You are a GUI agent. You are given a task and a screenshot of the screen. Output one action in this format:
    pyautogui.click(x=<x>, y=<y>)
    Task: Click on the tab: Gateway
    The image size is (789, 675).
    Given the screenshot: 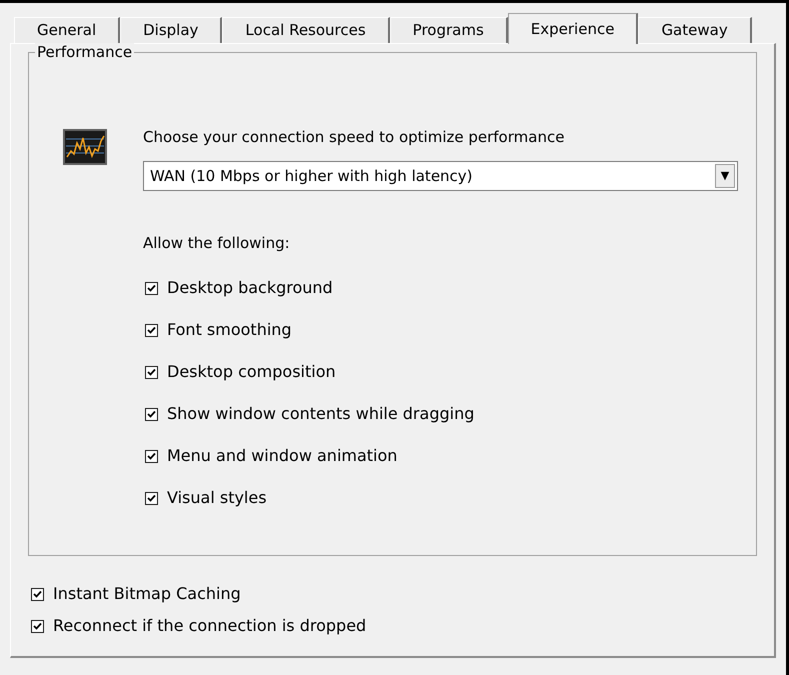 What is the action you would take?
    pyautogui.click(x=695, y=30)
    